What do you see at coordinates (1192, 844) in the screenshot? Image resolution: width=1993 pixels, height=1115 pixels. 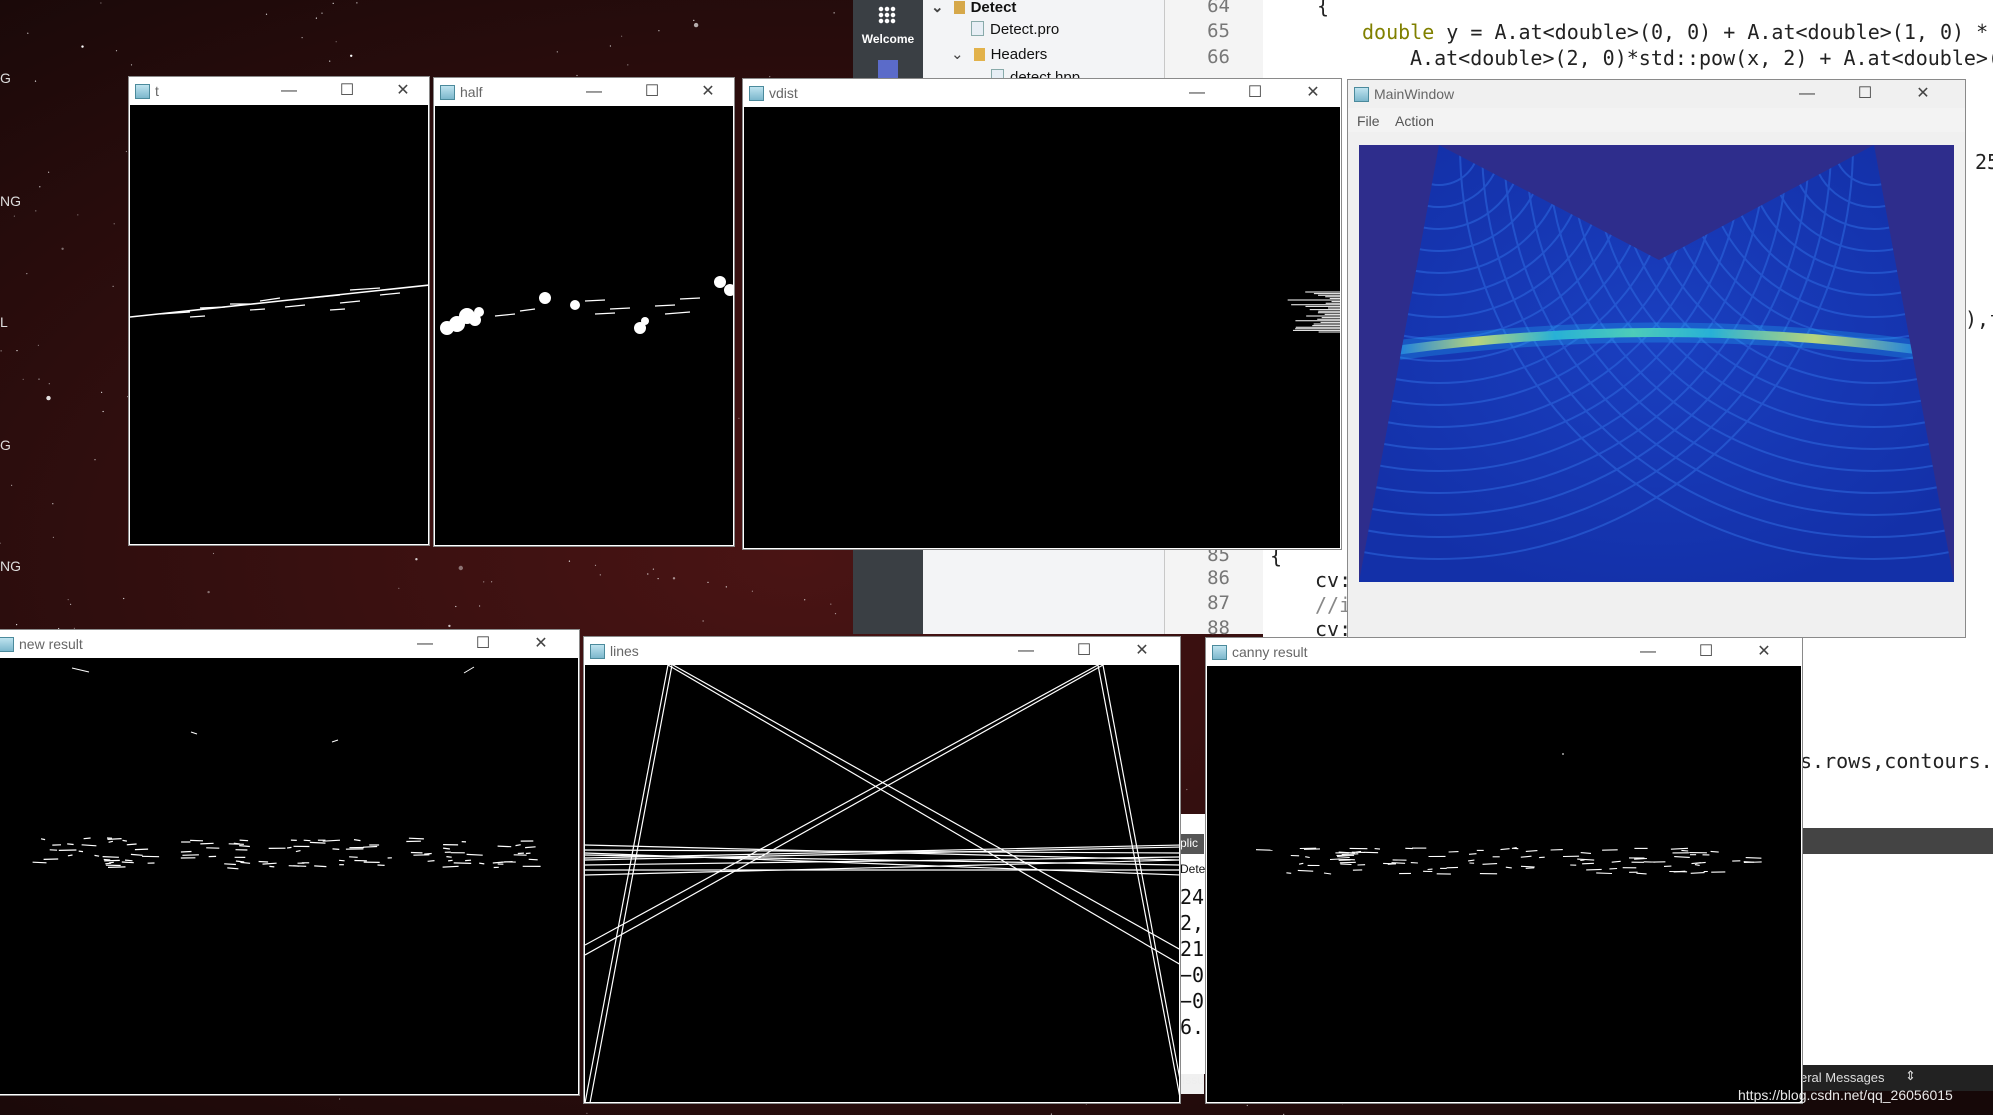 I see `output-tab-fragment: plic` at bounding box center [1192, 844].